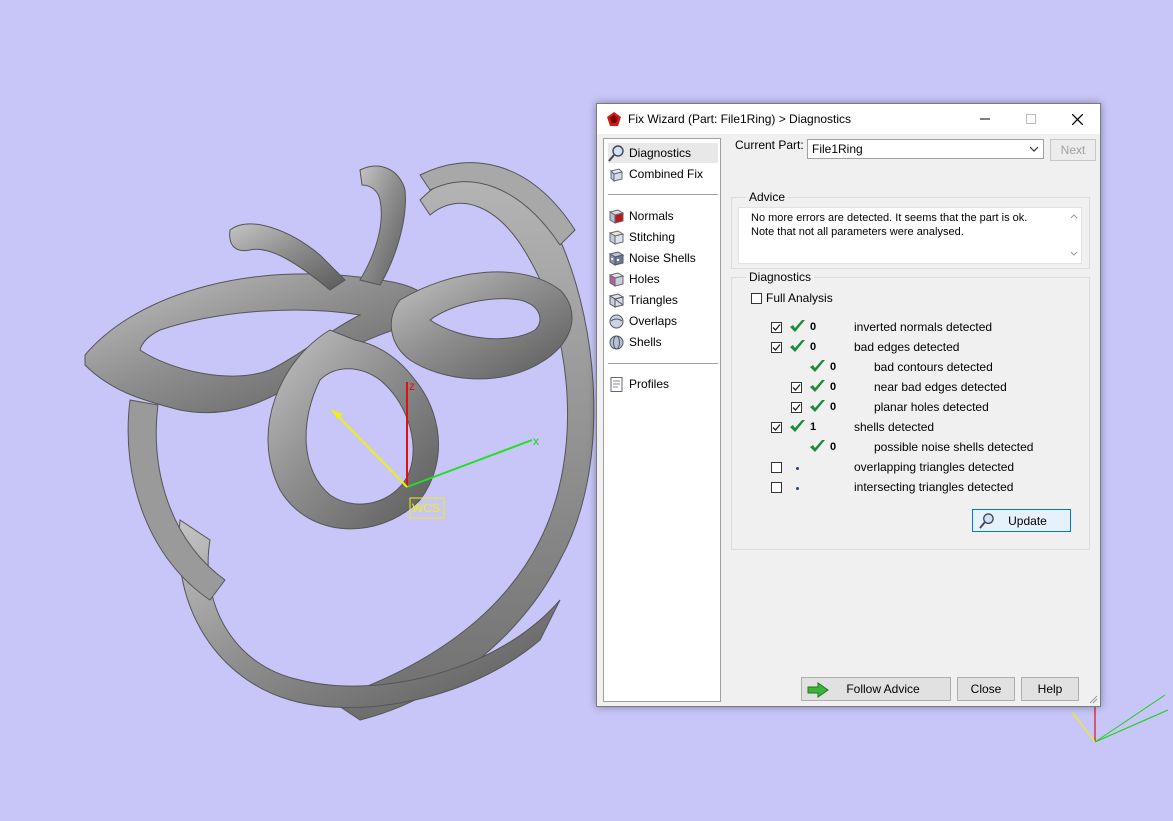 The height and width of the screenshot is (821, 1173). What do you see at coordinates (934, 487) in the screenshot?
I see `diagnostic-description: intersecting triangles detected` at bounding box center [934, 487].